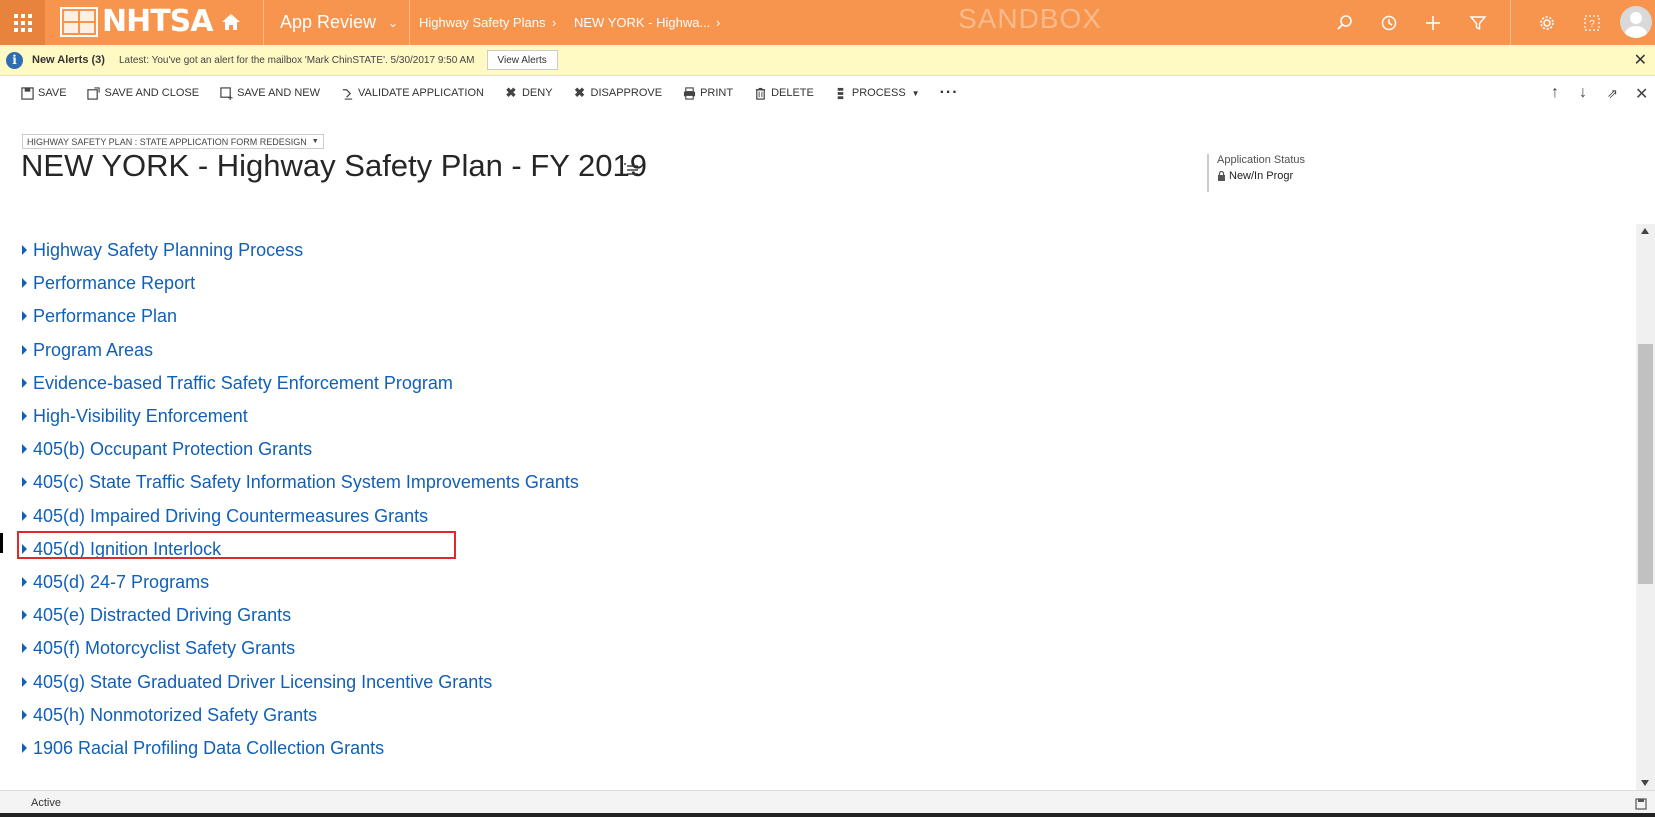  Describe the element at coordinates (231, 22) in the screenshot. I see `home-icon` at that location.